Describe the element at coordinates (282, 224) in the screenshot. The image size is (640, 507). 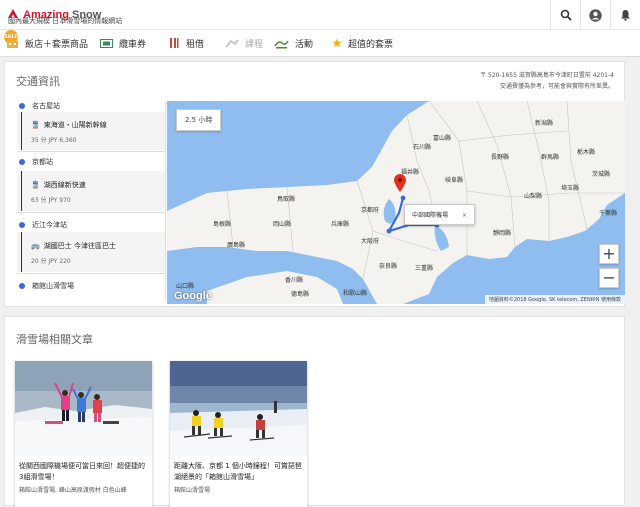
I see `map-label: 岡山縣` at that location.